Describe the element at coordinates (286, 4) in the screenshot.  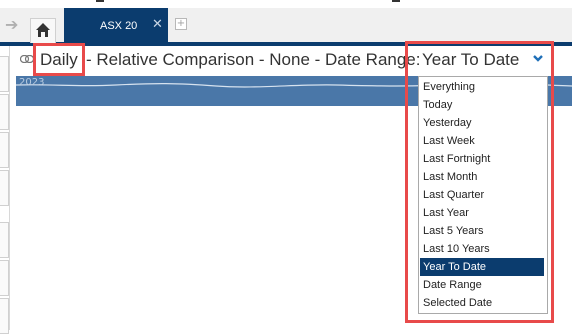
I see `top-strip` at that location.